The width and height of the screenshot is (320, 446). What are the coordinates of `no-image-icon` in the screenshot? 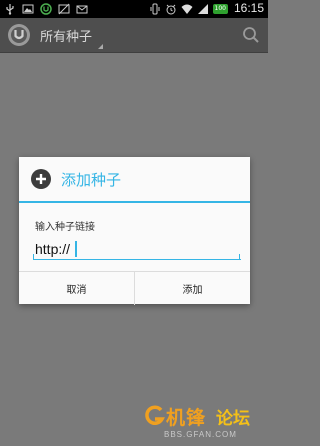 It's located at (64, 9).